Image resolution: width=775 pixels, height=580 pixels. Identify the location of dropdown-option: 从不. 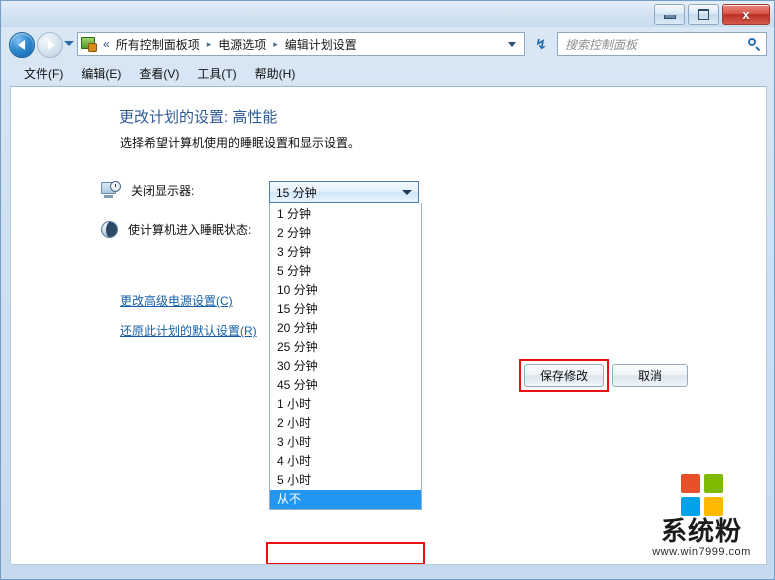
(345, 499).